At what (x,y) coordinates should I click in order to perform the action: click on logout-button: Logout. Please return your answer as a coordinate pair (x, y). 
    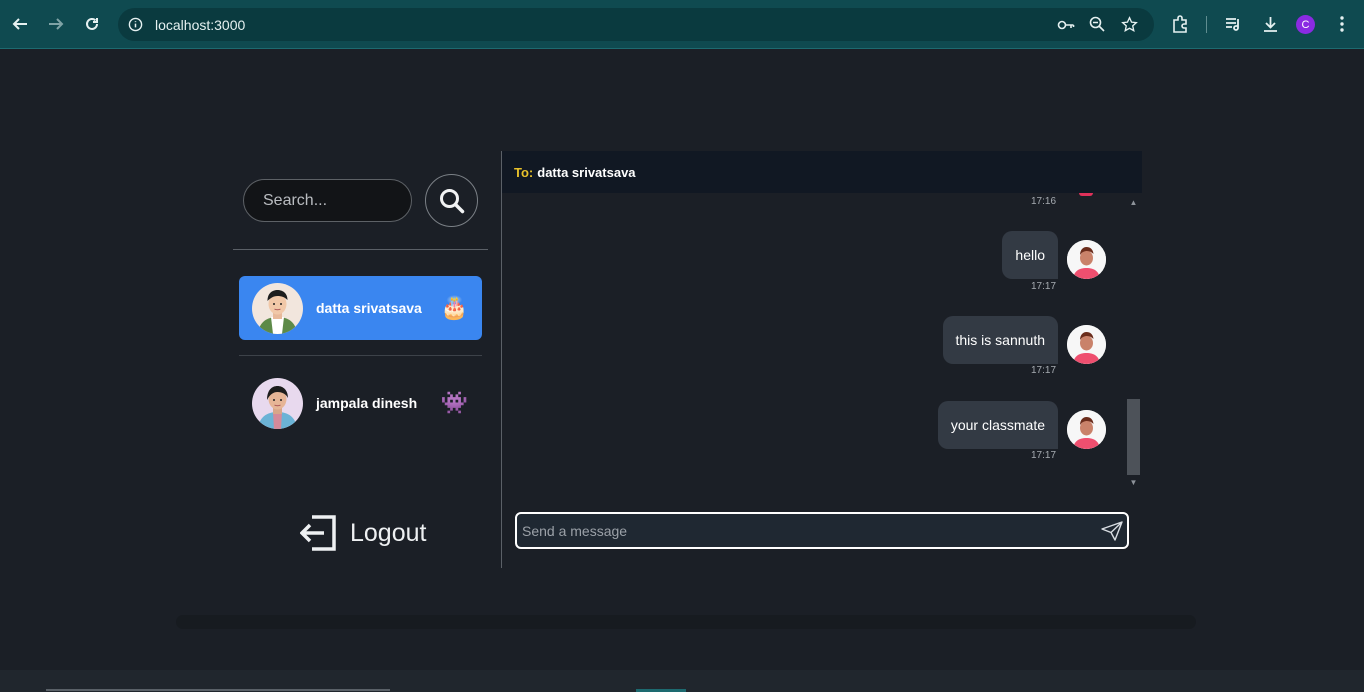
    Looking at the image, I should click on (363, 533).